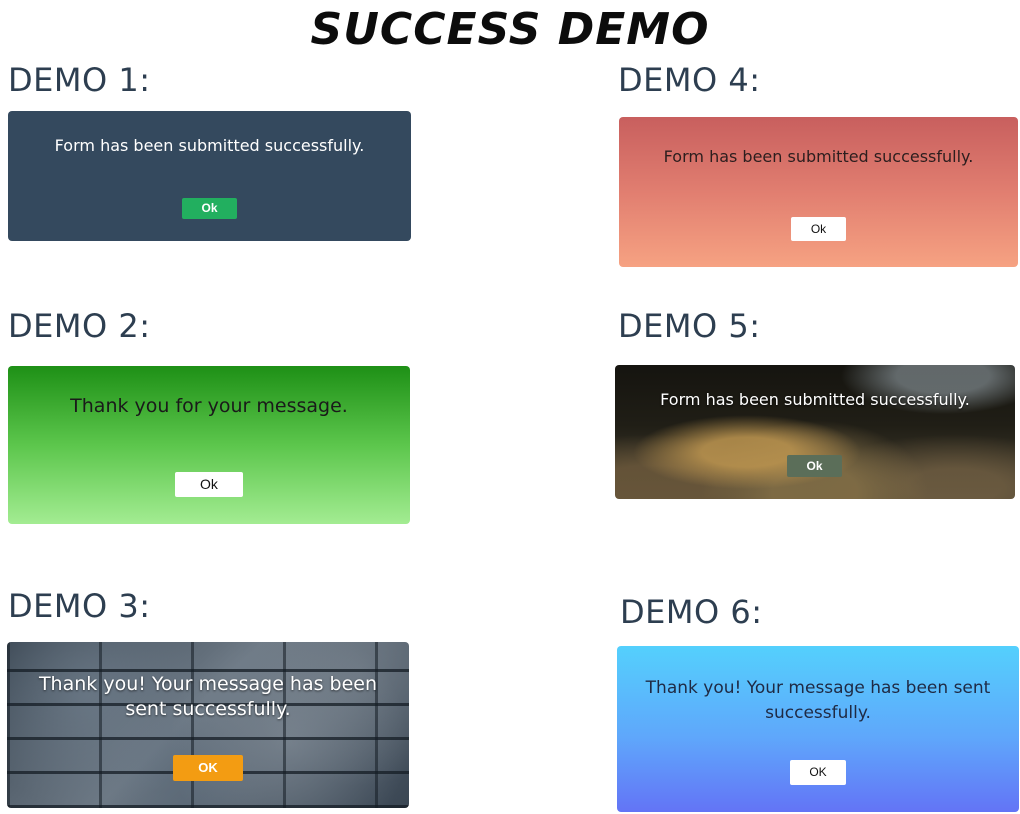  What do you see at coordinates (691, 612) in the screenshot?
I see `demo-6-label: DEMO 6:` at bounding box center [691, 612].